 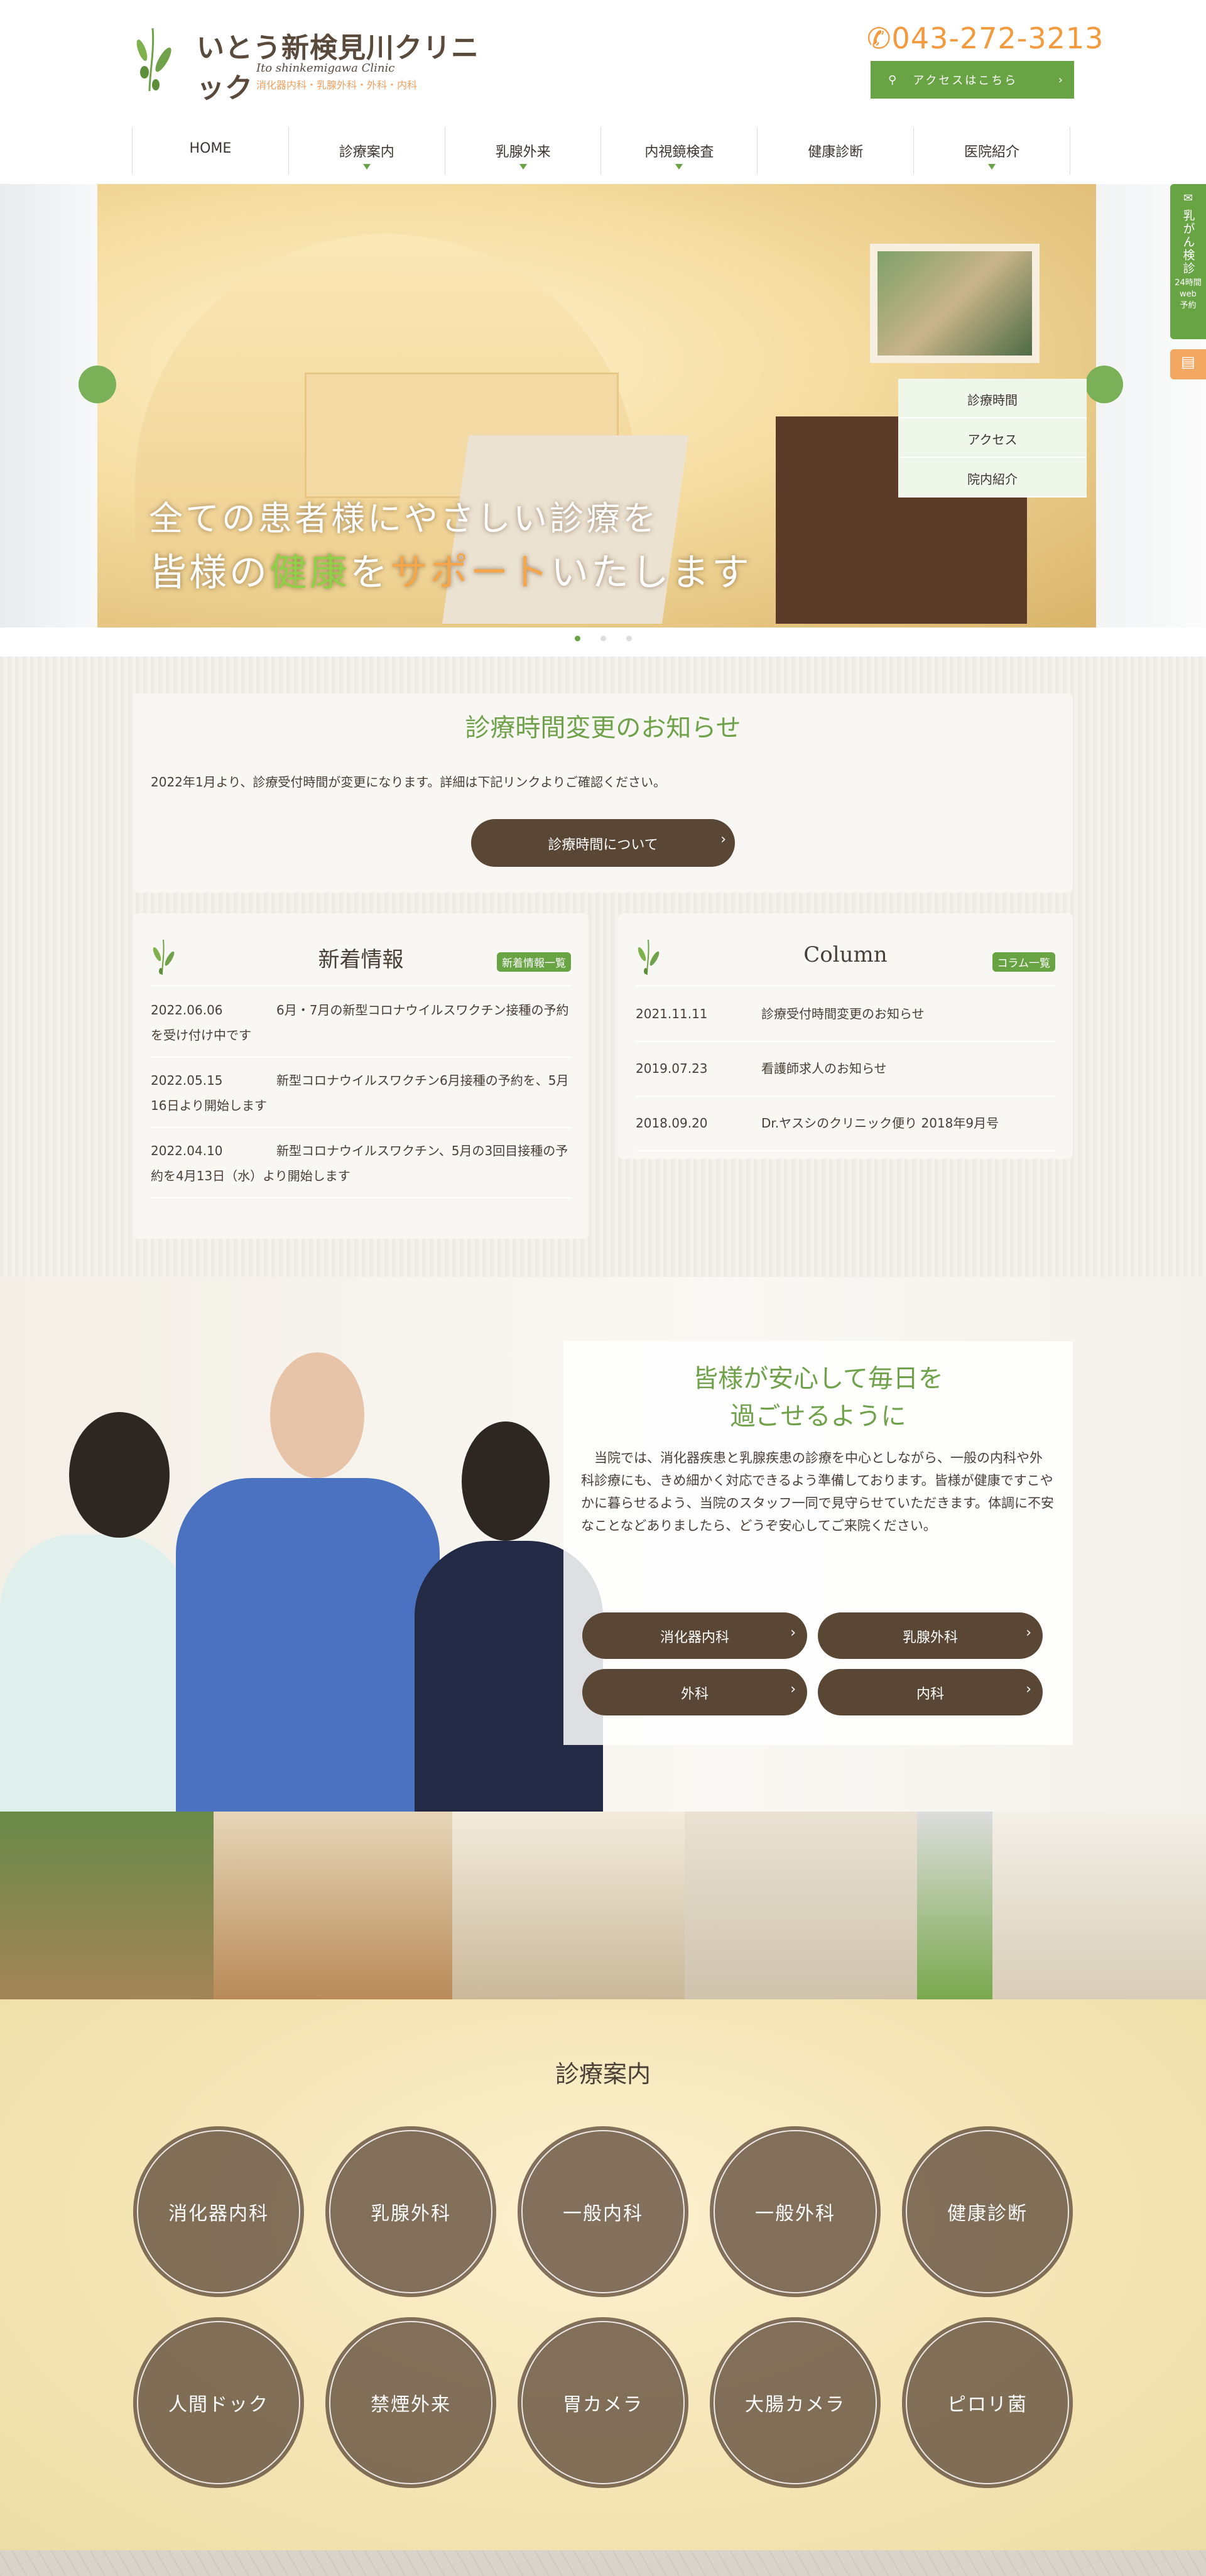 What do you see at coordinates (846, 956) in the screenshot?
I see `column-header: Column コラム一覧` at bounding box center [846, 956].